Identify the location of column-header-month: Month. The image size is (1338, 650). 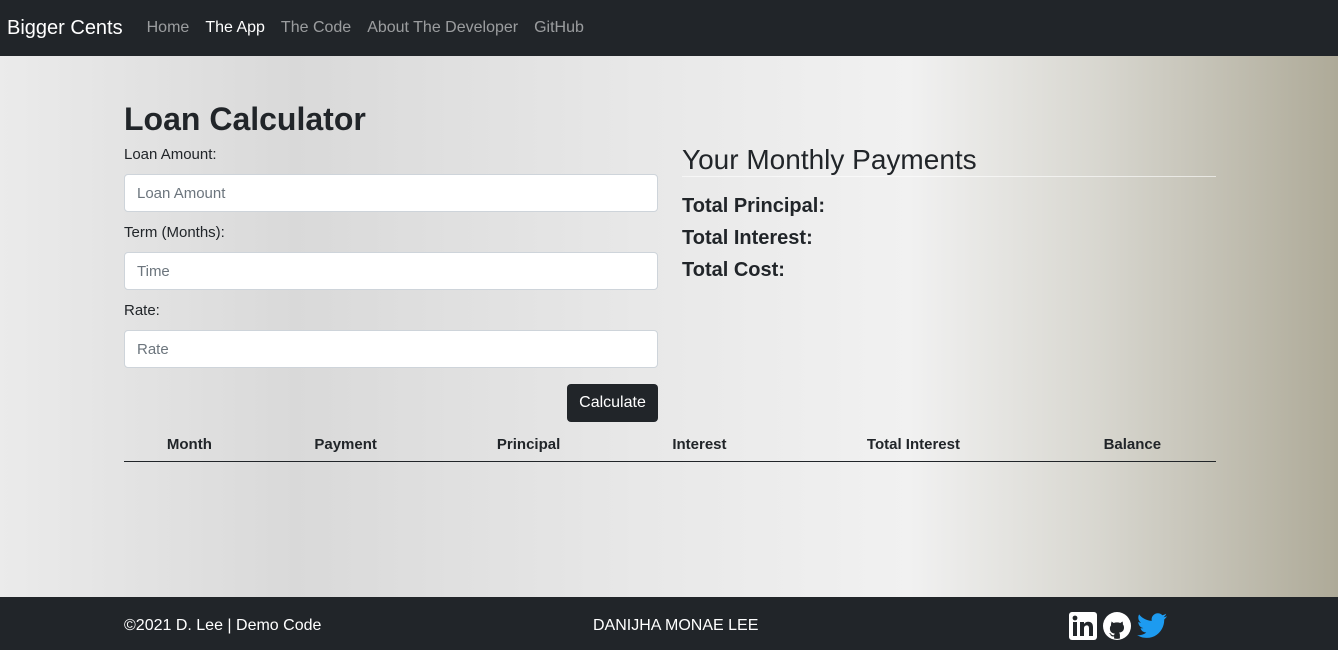
(189, 444).